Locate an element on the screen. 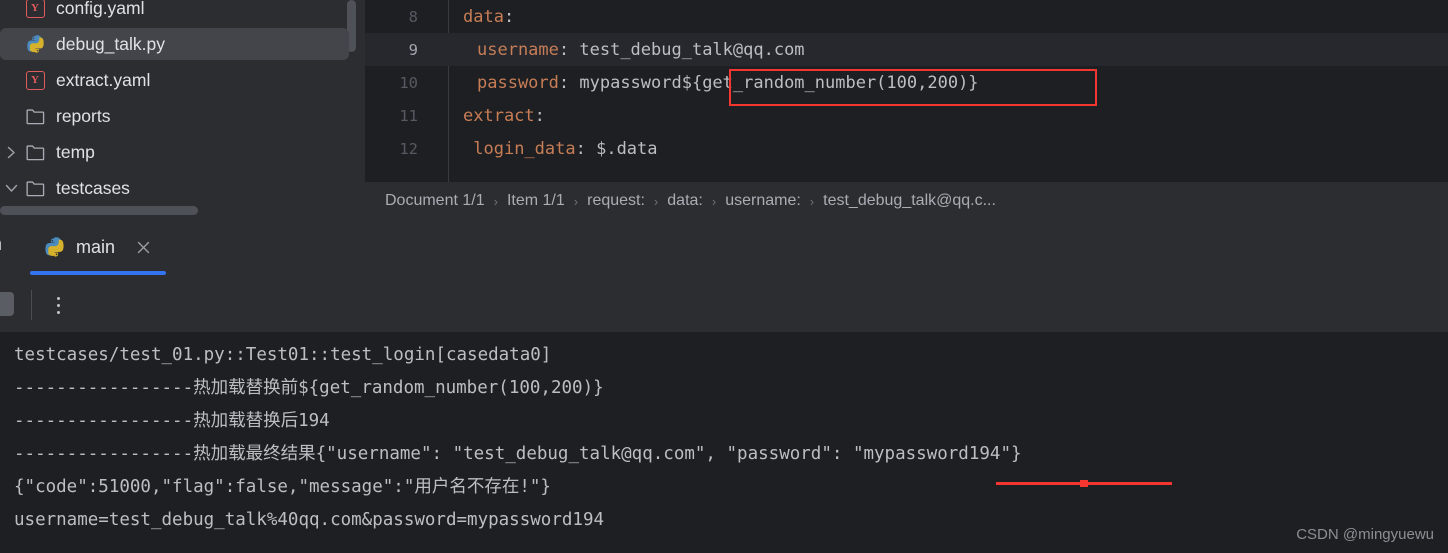  tree-item-label: testcases is located at coordinates (93, 187).